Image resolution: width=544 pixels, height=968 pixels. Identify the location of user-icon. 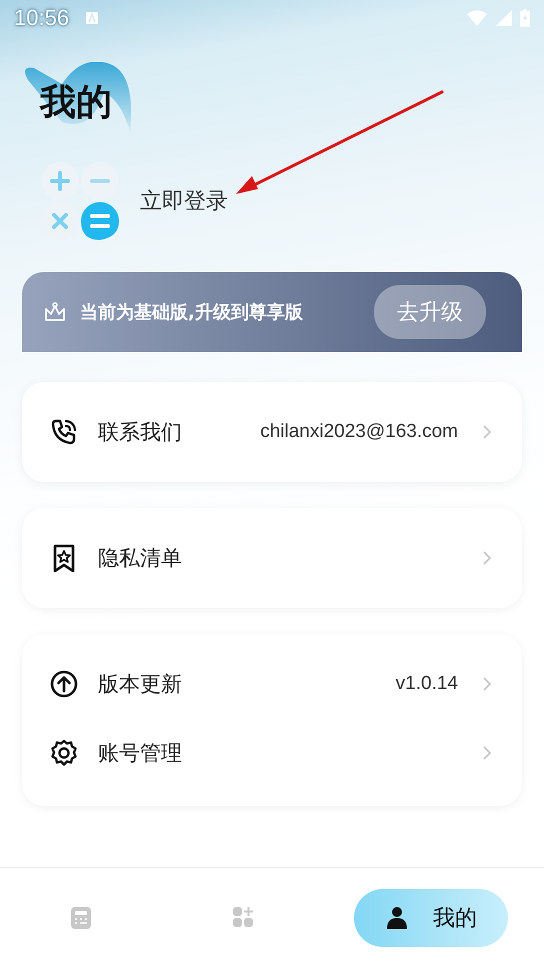
(397, 918).